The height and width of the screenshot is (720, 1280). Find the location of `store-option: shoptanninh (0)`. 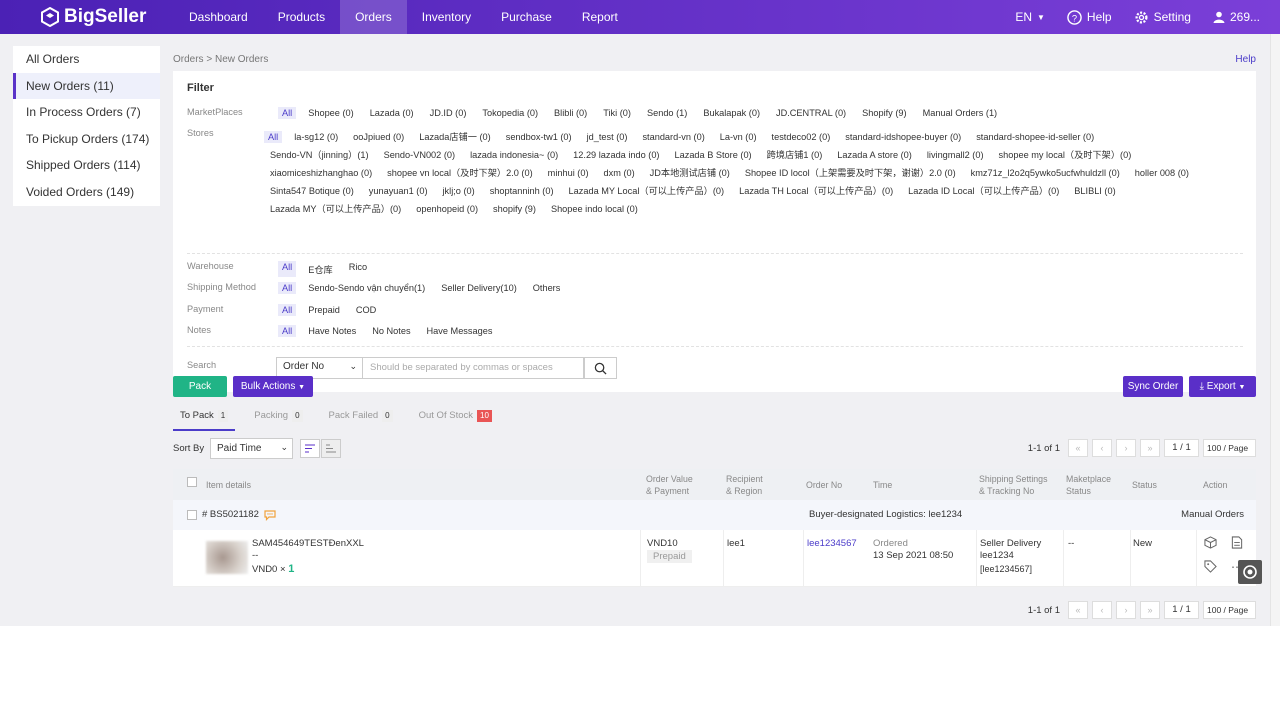

store-option: shoptanninh (0) is located at coordinates (522, 191).